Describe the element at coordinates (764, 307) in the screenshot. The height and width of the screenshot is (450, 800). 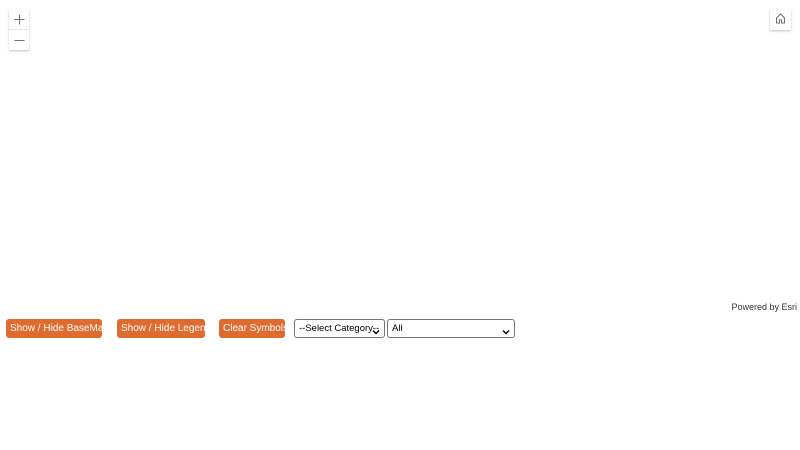
I see `map-attribution: Powered by Esri` at that location.